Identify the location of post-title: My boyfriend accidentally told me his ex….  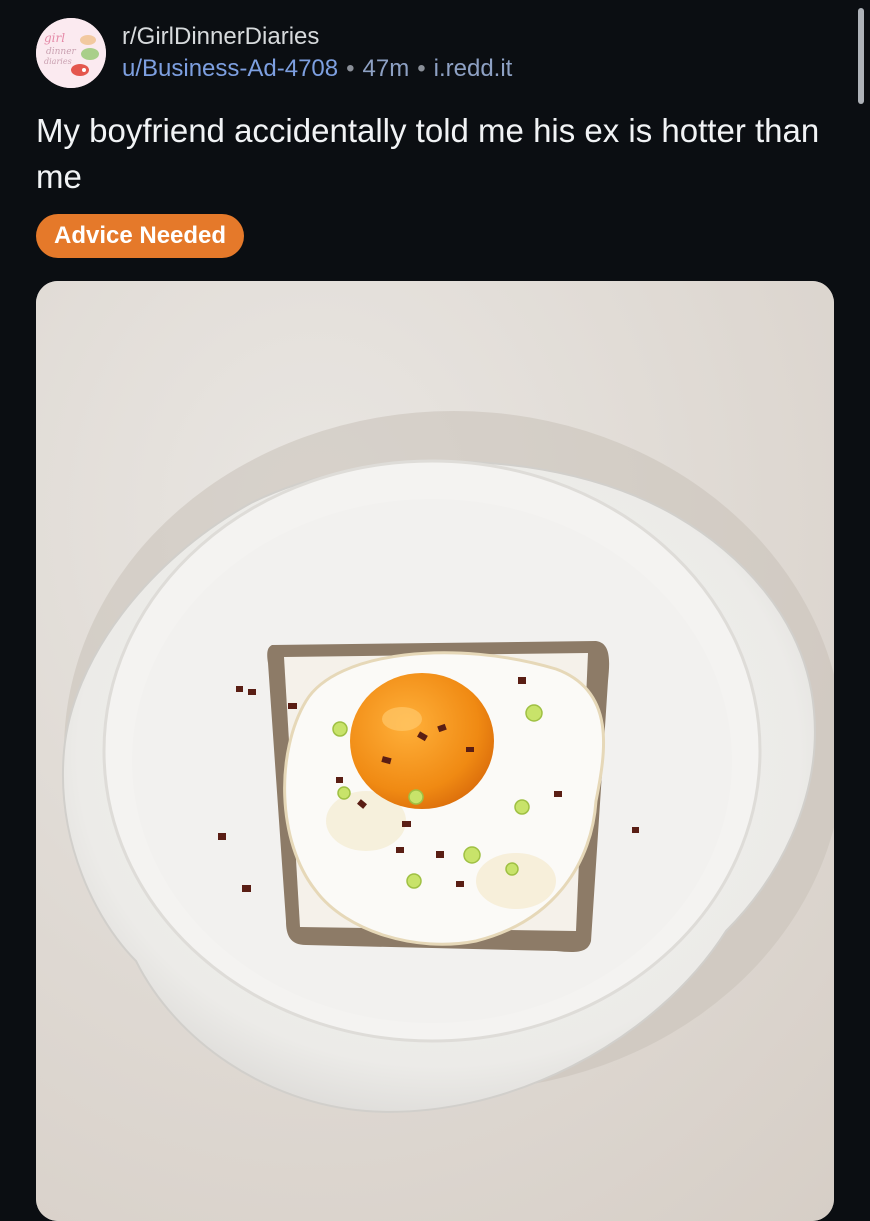
(431, 154).